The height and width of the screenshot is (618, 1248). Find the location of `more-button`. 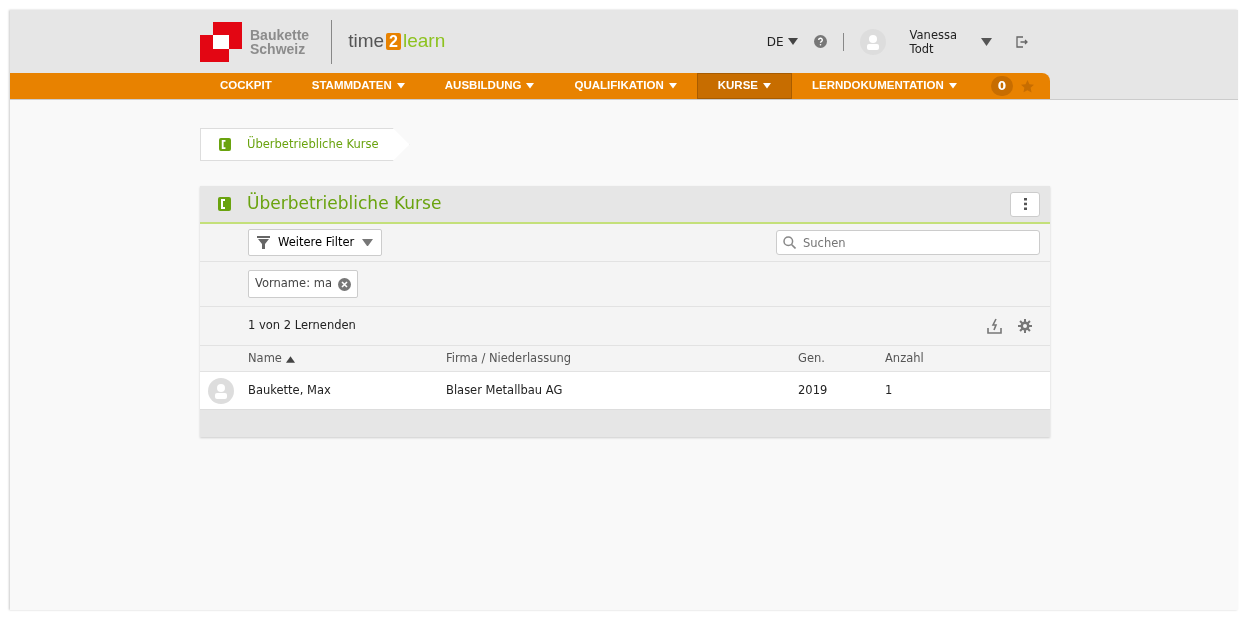

more-button is located at coordinates (1025, 204).